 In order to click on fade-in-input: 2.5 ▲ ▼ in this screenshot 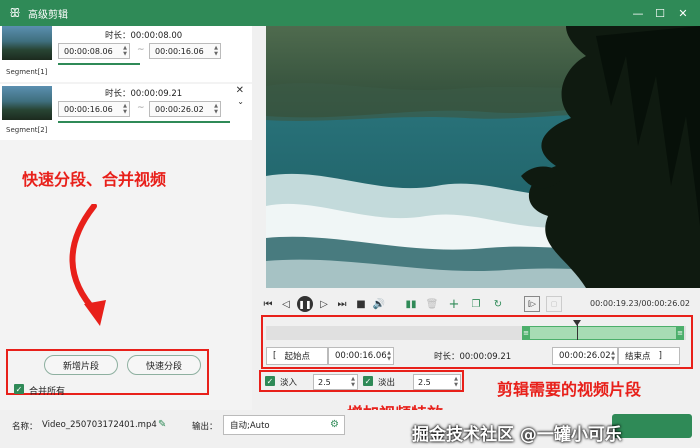, I will do `click(335, 382)`.